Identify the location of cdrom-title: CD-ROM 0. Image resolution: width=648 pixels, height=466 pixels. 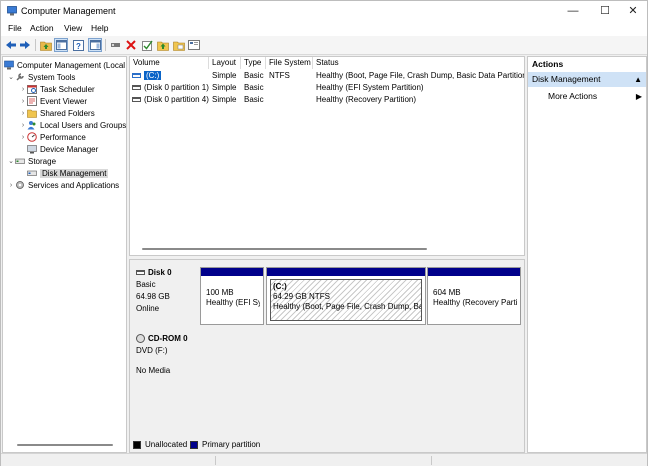
(168, 338).